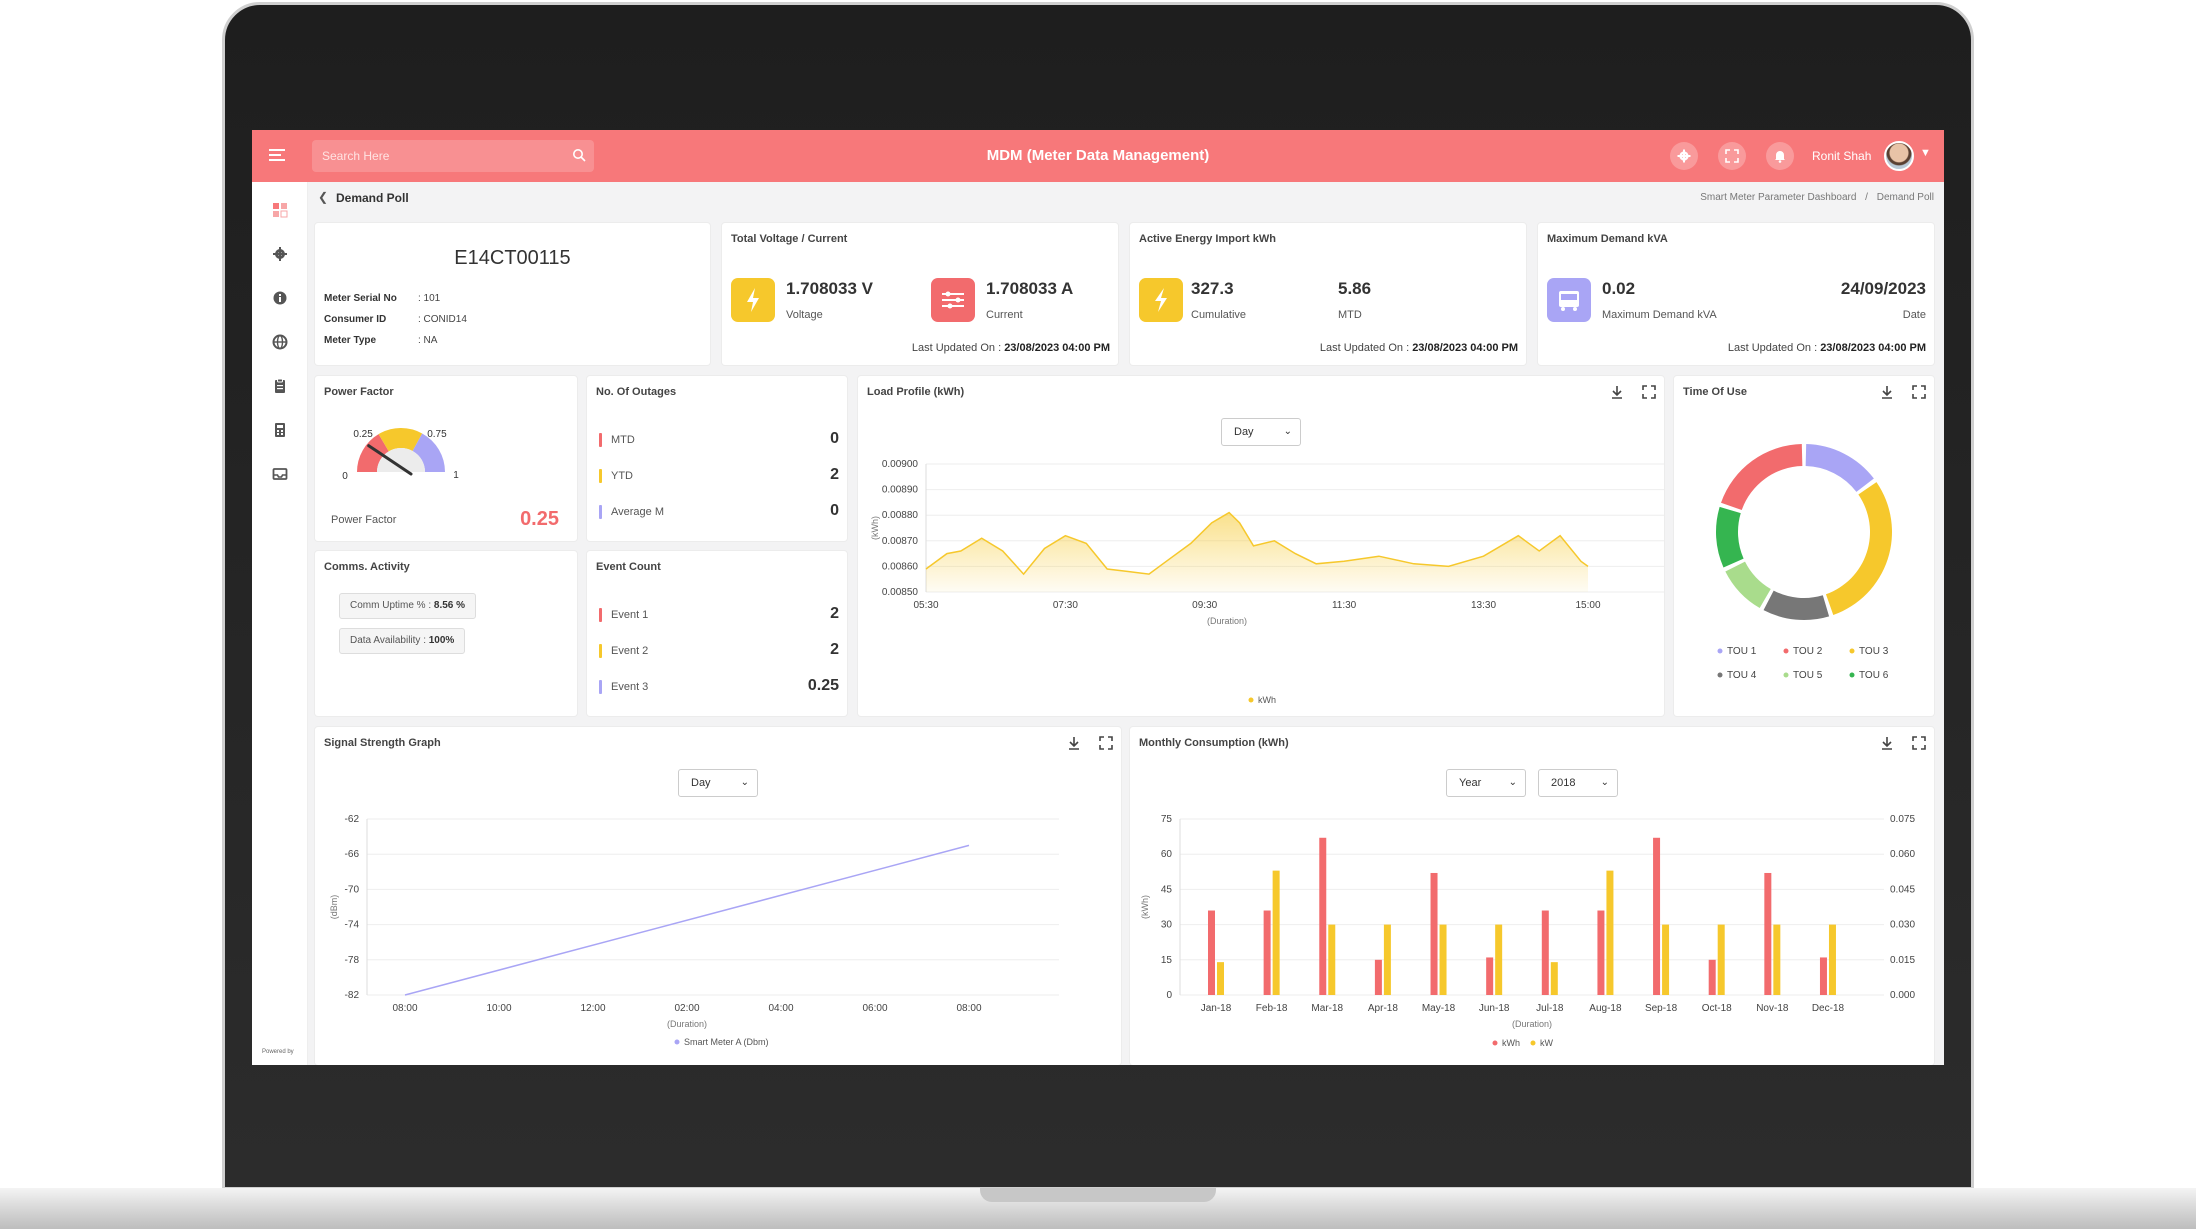  I want to click on bus-icon, so click(1569, 300).